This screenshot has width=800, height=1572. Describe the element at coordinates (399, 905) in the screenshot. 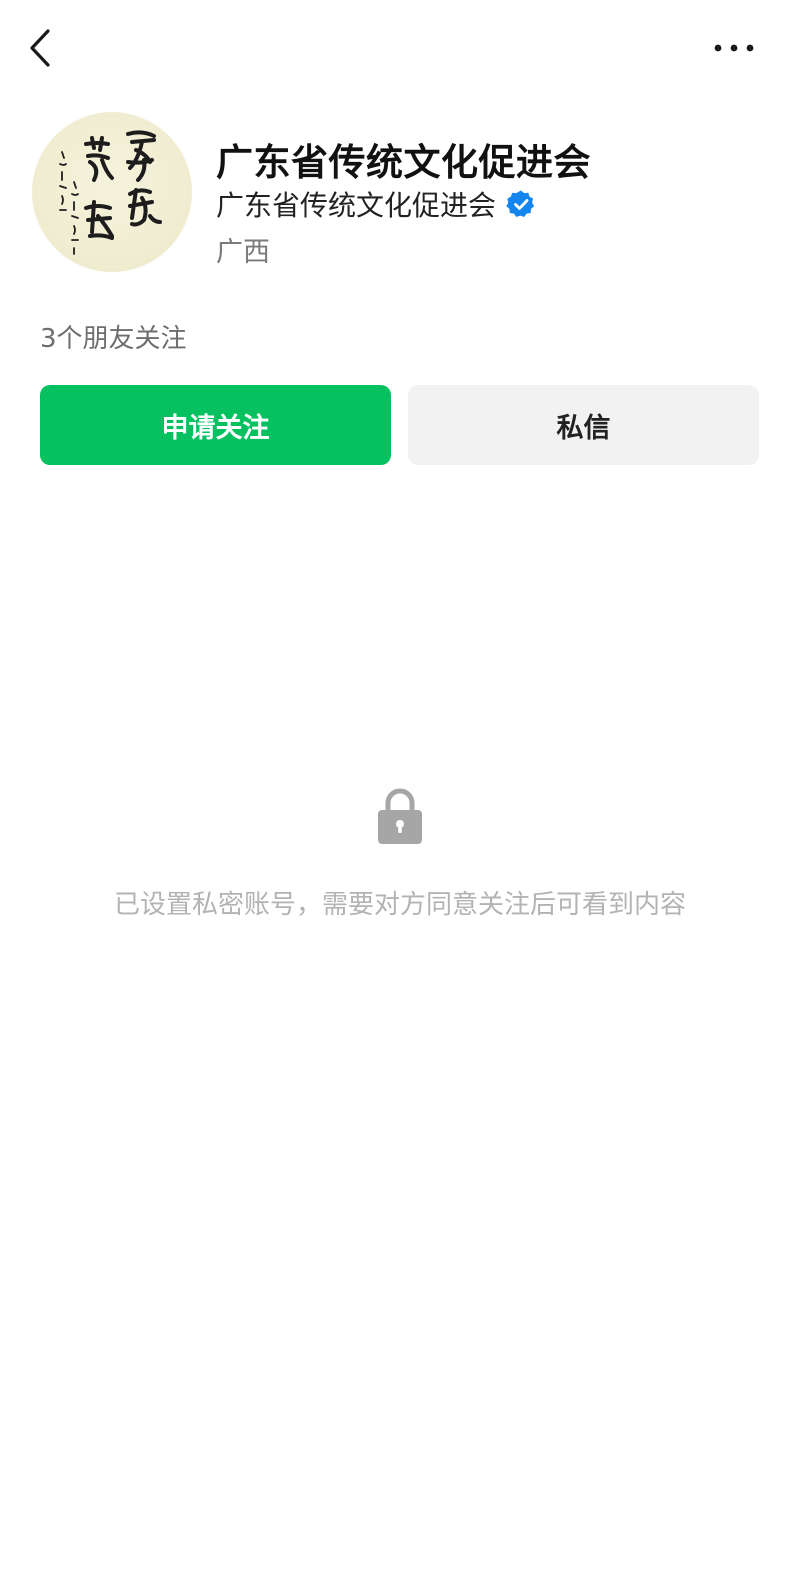

I see `private-account-notice: 已设置私密账号，需要对方同意关注后可看到内容` at that location.